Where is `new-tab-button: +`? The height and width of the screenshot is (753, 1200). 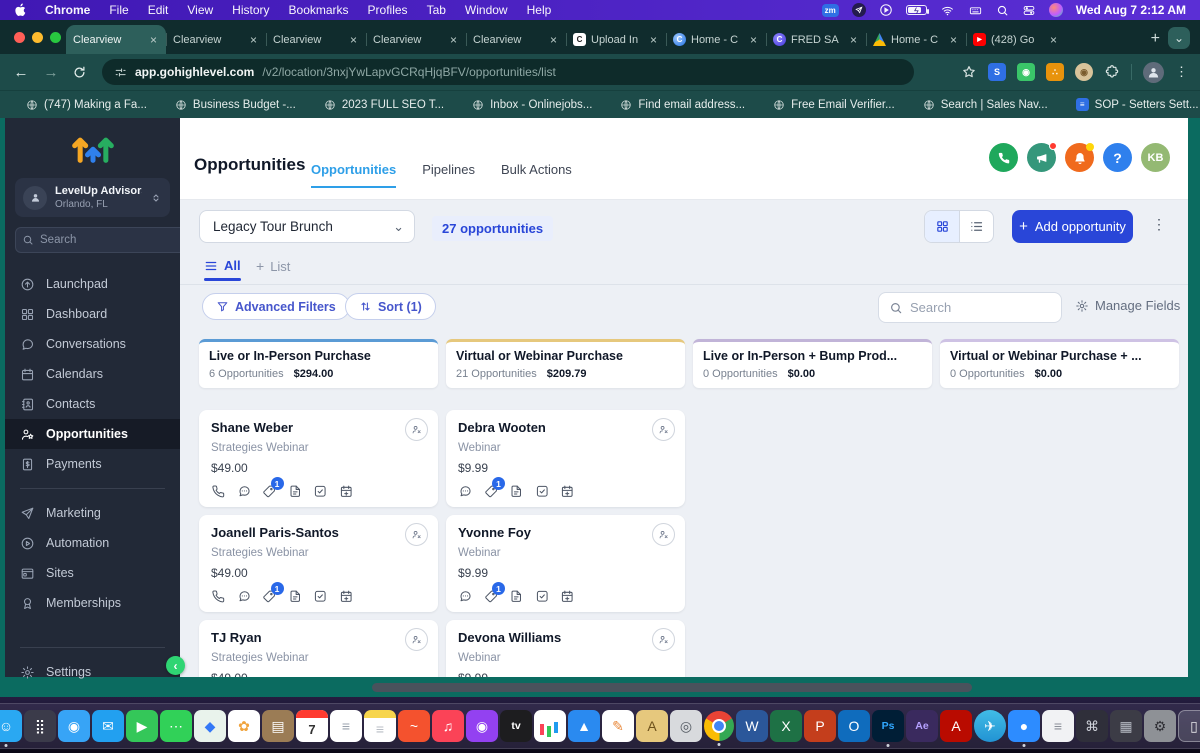
new-tab-button: + is located at coordinates (1155, 39).